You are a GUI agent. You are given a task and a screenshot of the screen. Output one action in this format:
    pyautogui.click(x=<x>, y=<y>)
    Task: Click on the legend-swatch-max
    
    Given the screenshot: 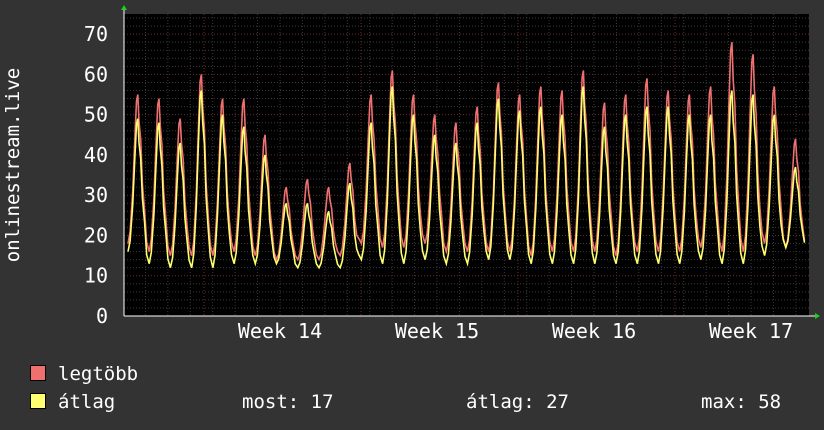 What is the action you would take?
    pyautogui.click(x=38, y=373)
    